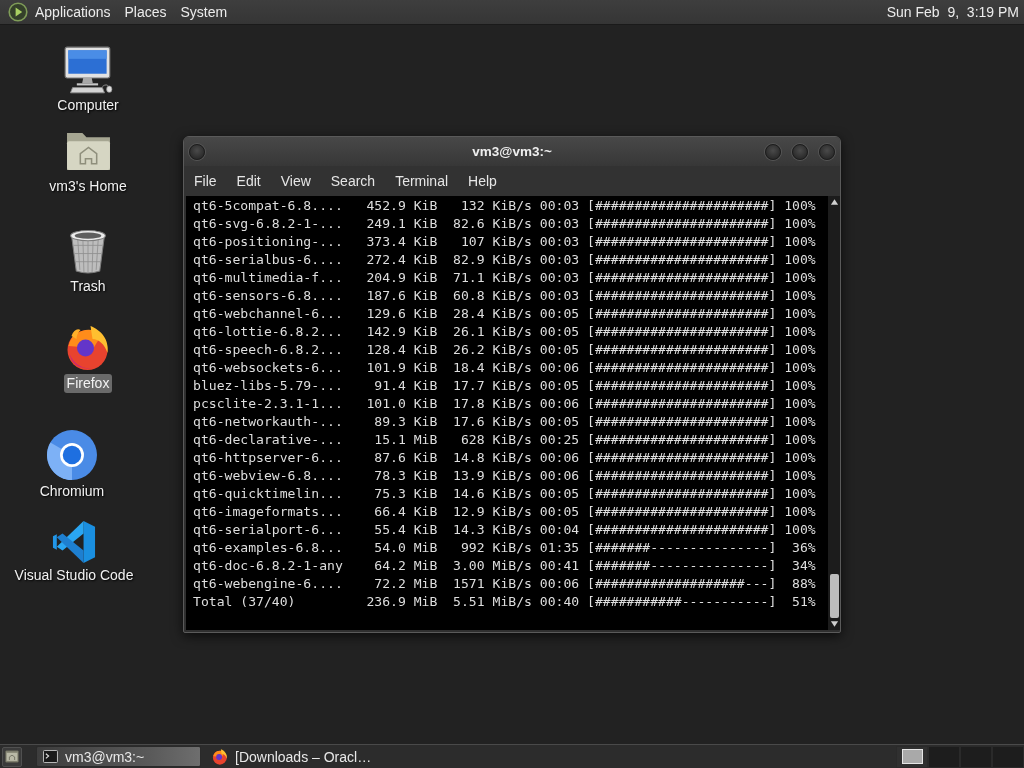 This screenshot has height=768, width=1024. I want to click on computer-icon, so click(88, 70).